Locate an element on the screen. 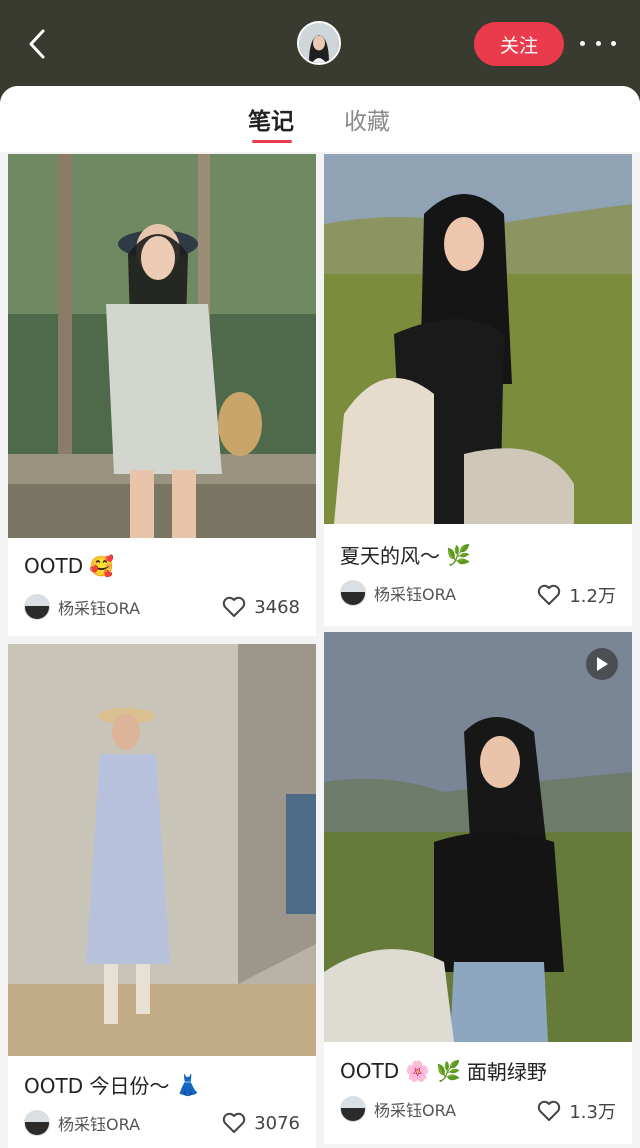 This screenshot has height=1148, width=640. smiling-face-hearts-icon: 🥰 is located at coordinates (102, 566).